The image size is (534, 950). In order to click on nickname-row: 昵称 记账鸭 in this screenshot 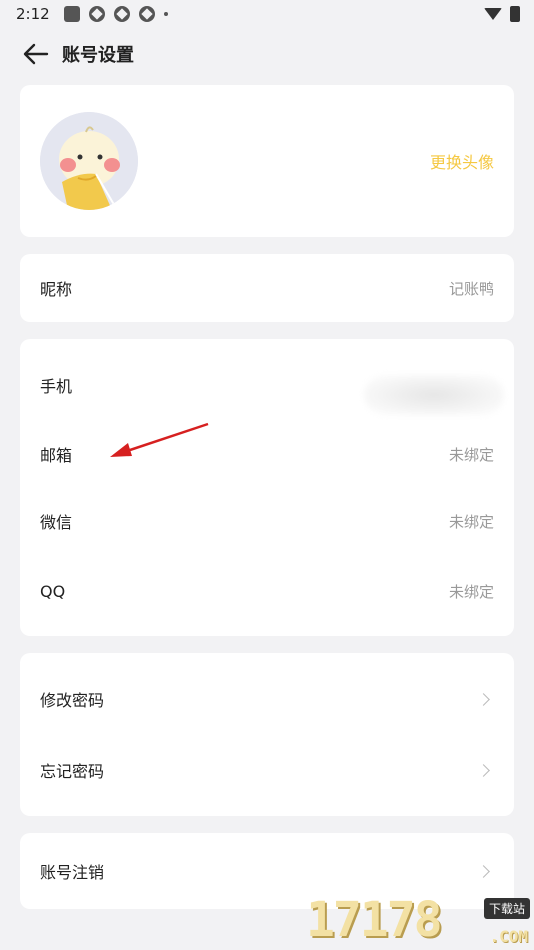, I will do `click(267, 288)`.